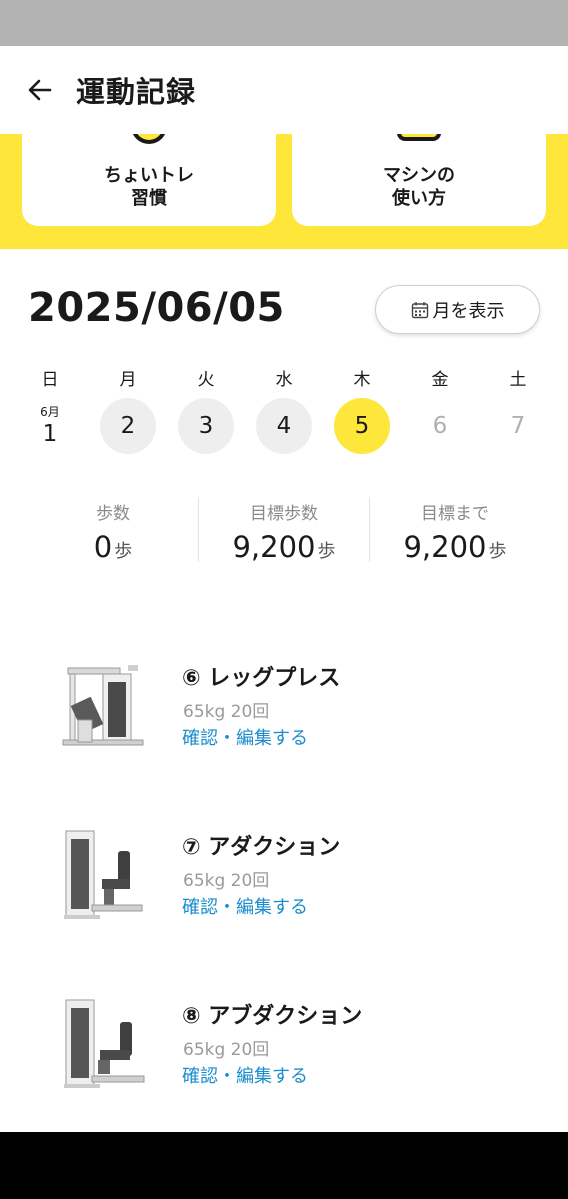 The height and width of the screenshot is (1199, 568). What do you see at coordinates (284, 90) in the screenshot?
I see `app-bar: 運動記録` at bounding box center [284, 90].